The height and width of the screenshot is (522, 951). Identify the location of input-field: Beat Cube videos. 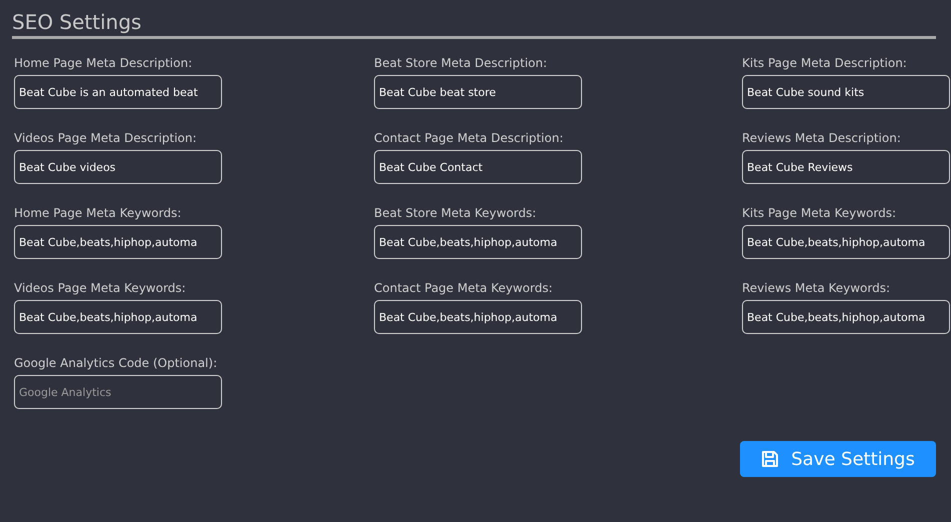
(118, 167).